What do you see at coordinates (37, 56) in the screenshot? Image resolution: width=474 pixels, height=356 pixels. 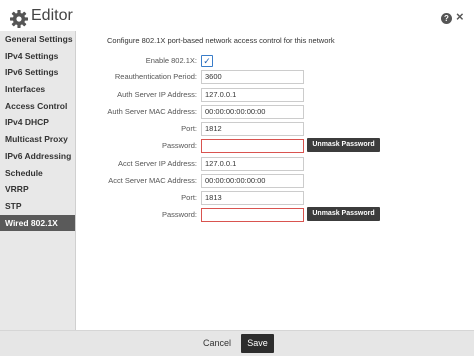 I see `sidebar-item-ipv4-settings: IPv4 Settings` at bounding box center [37, 56].